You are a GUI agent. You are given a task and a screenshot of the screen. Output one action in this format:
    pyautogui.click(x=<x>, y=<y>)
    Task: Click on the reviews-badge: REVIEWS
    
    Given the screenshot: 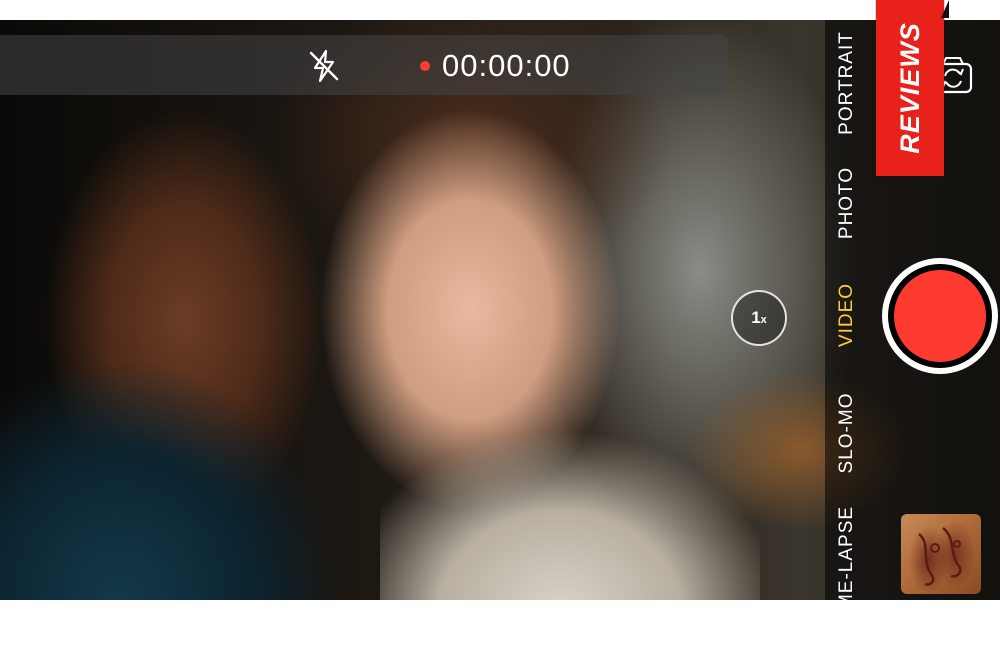 What is the action you would take?
    pyautogui.click(x=910, y=88)
    